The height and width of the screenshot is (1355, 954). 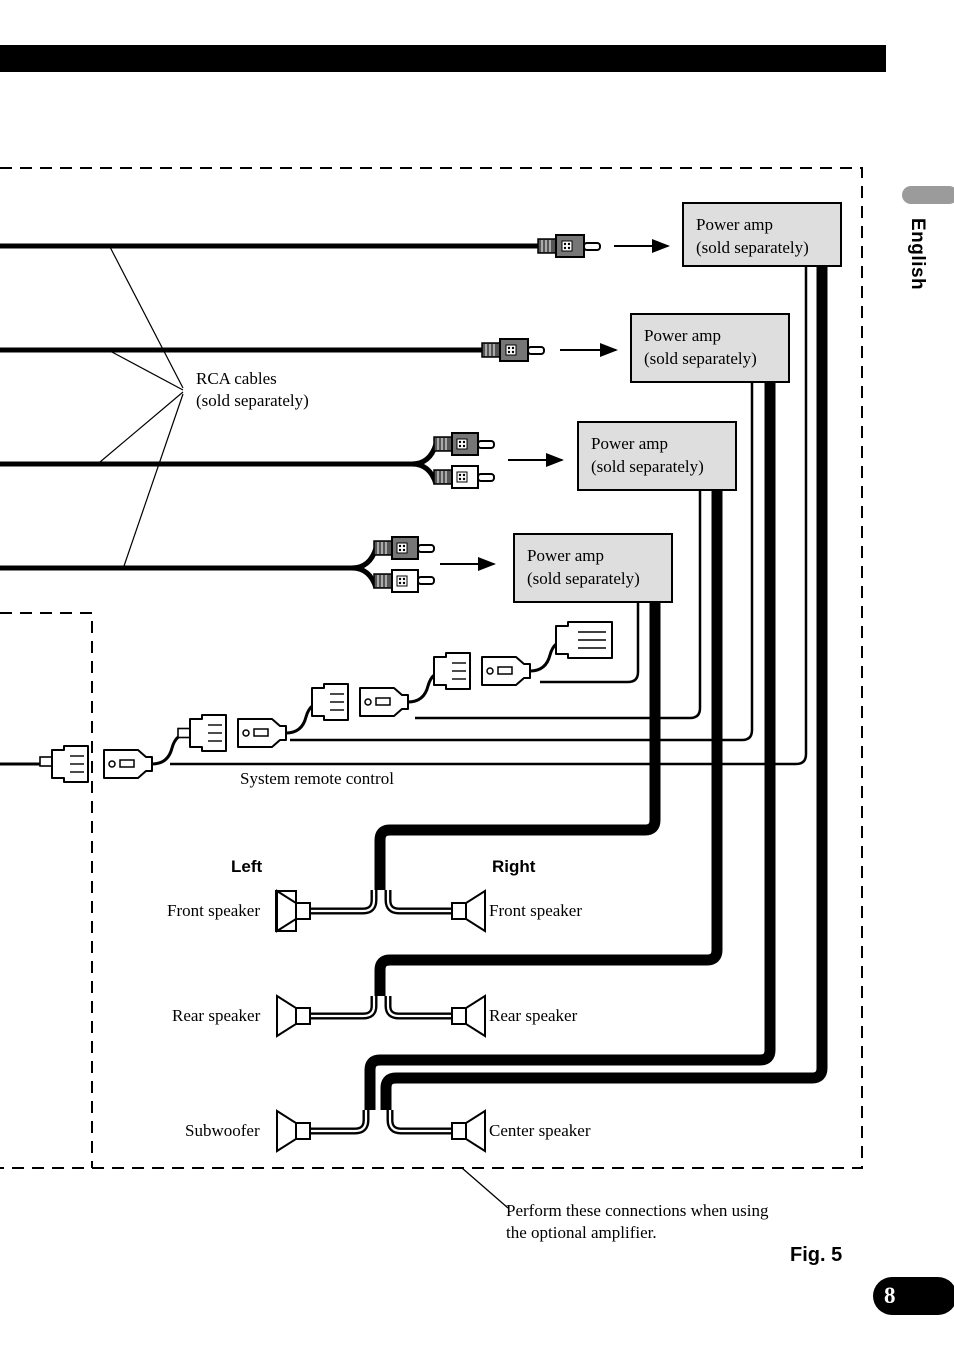 I want to click on rca-cables-label: RCA cables, so click(x=236, y=378).